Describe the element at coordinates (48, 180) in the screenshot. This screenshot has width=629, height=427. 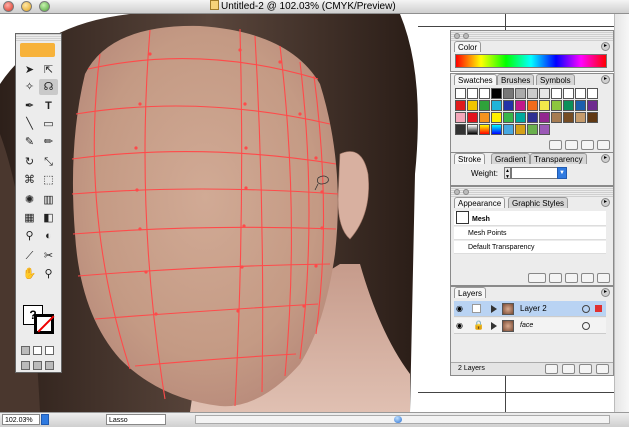
I see `free-transform-tool-icon: ⬚` at that location.